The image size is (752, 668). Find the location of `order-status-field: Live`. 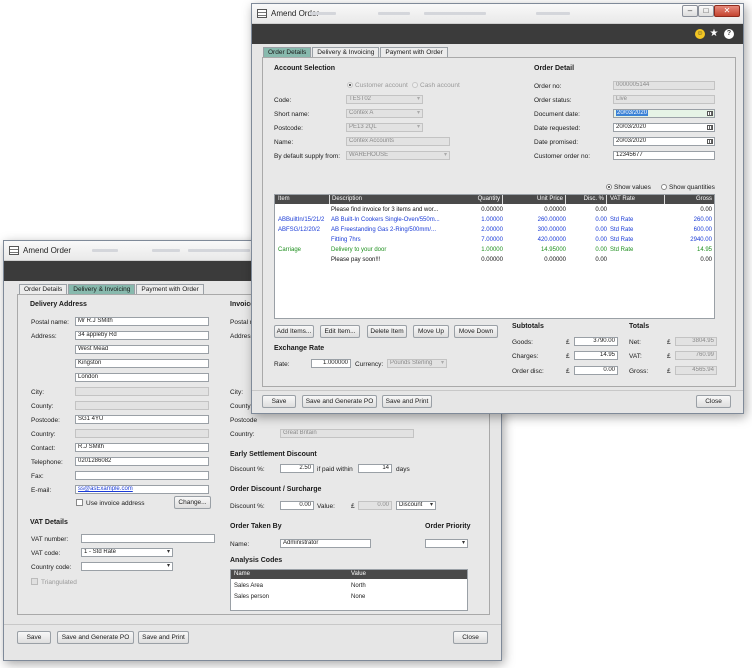

order-status-field: Live is located at coordinates (664, 99).